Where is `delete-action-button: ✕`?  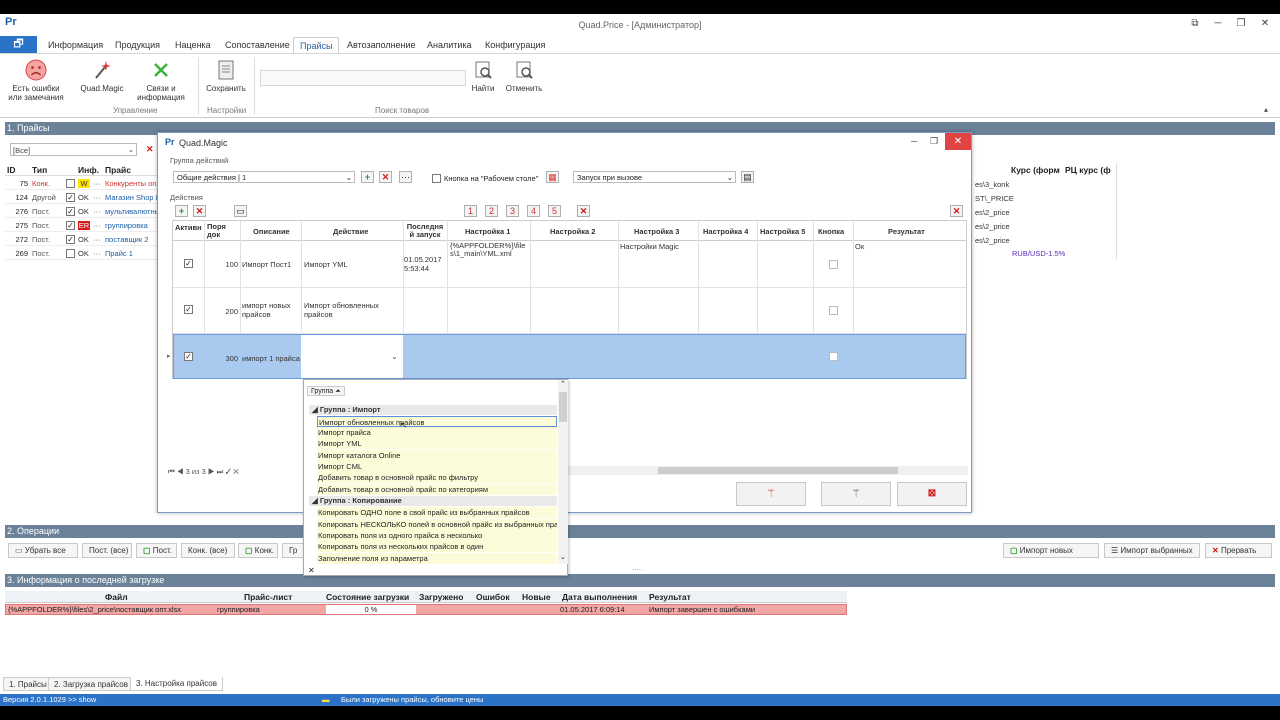
delete-action-button: ✕ is located at coordinates (199, 211).